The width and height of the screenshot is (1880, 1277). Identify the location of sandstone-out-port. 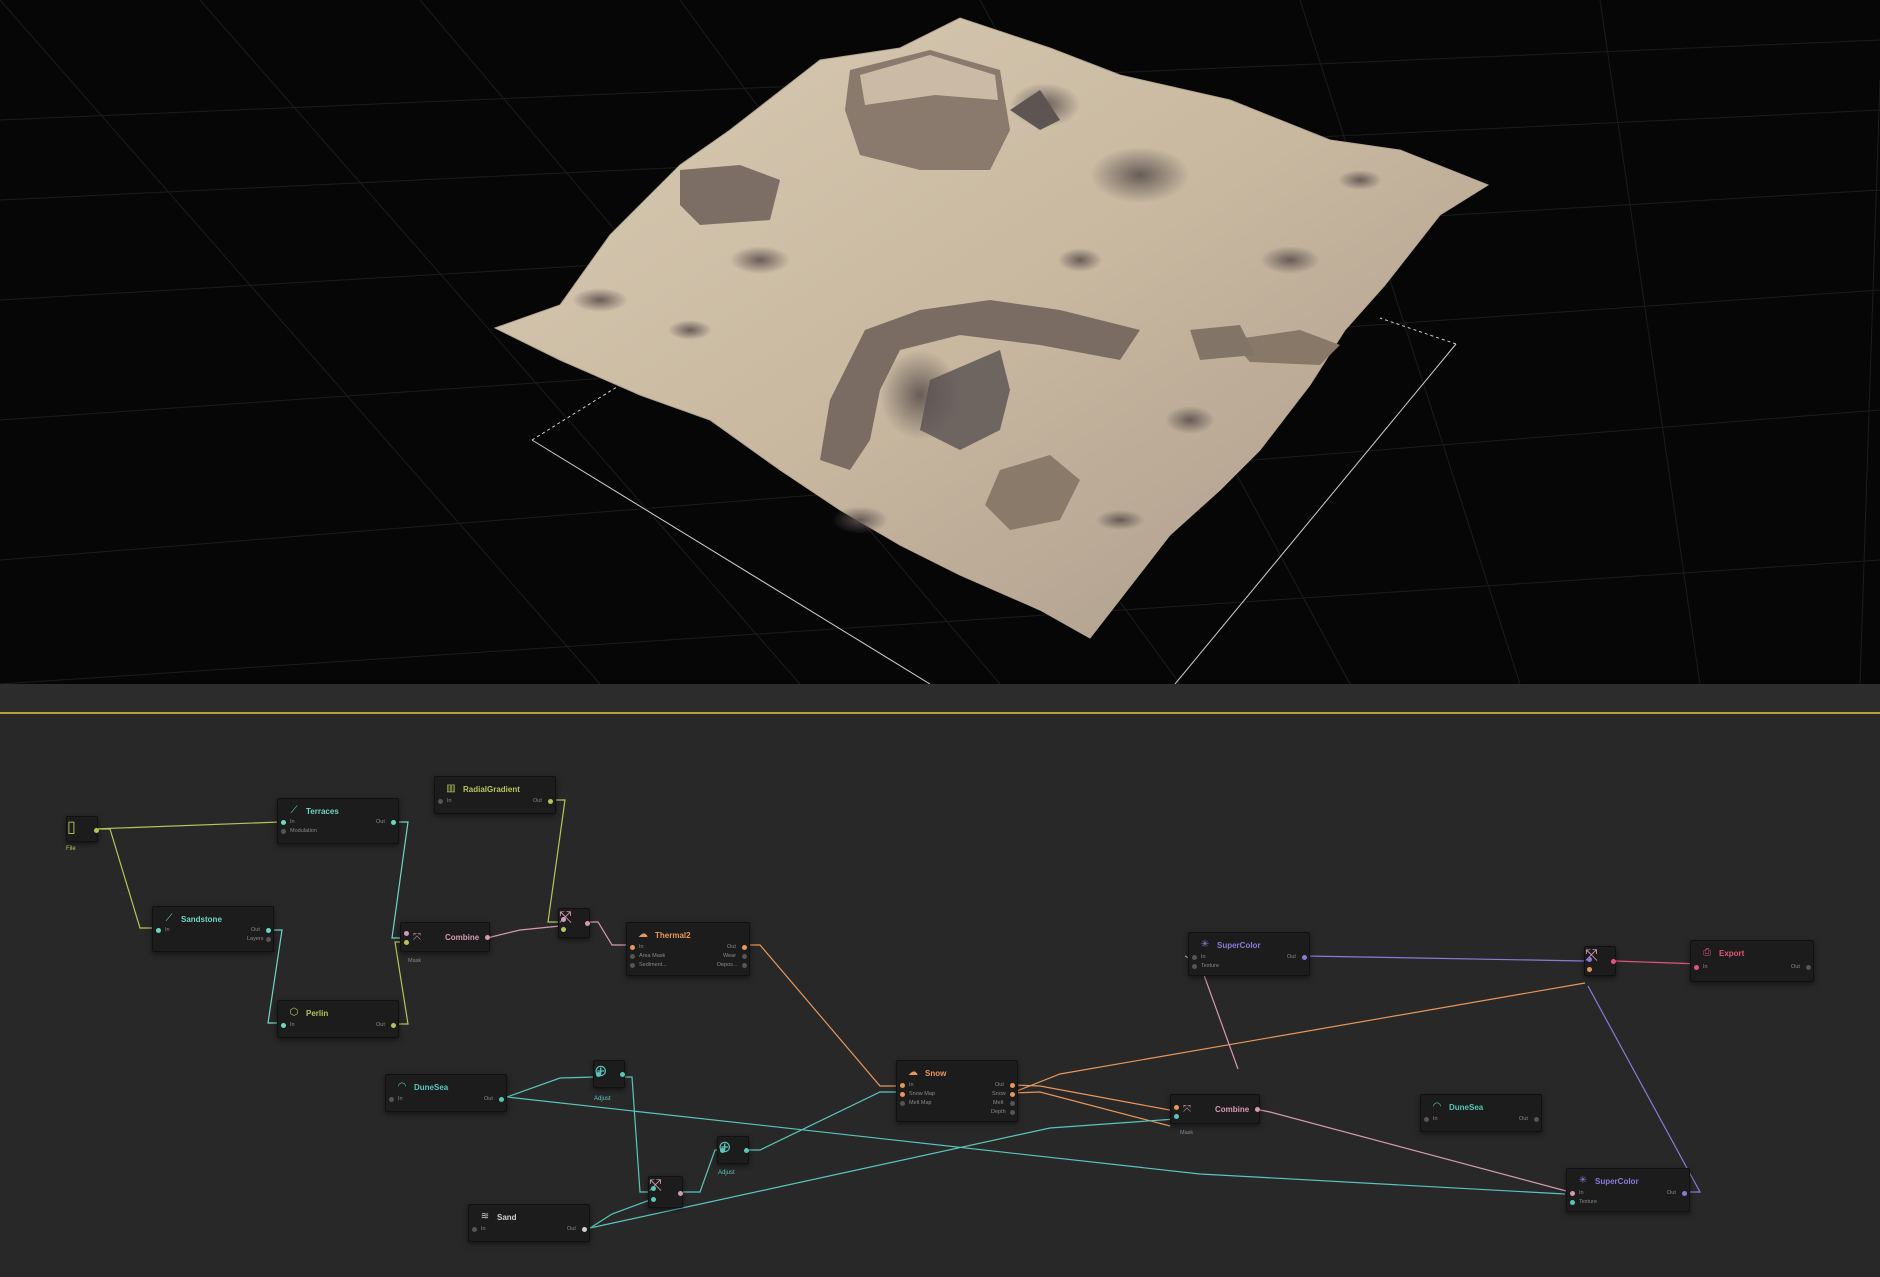
(268, 930).